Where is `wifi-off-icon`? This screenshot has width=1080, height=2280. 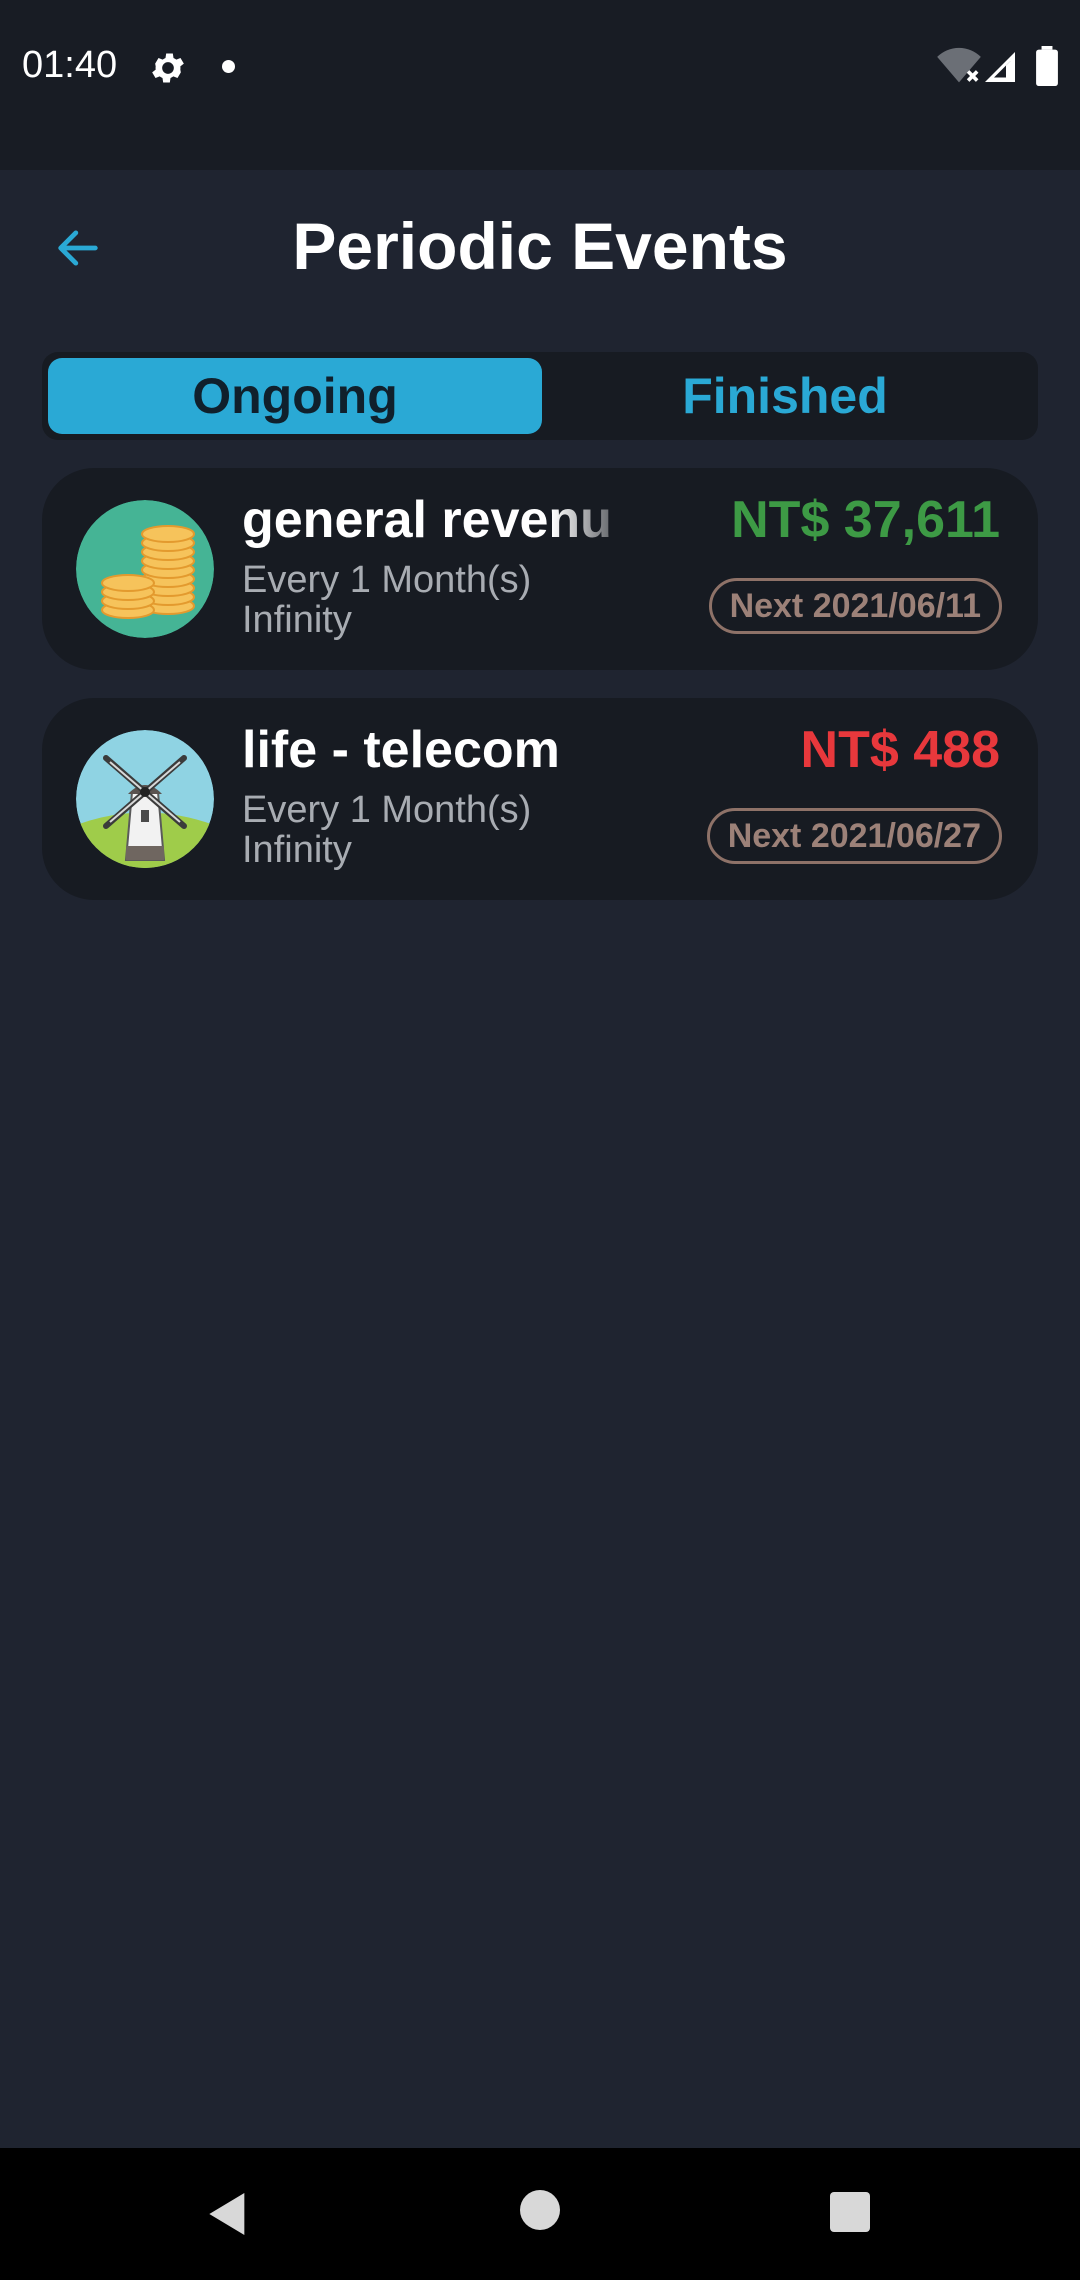
wifi-off-icon is located at coordinates (959, 65).